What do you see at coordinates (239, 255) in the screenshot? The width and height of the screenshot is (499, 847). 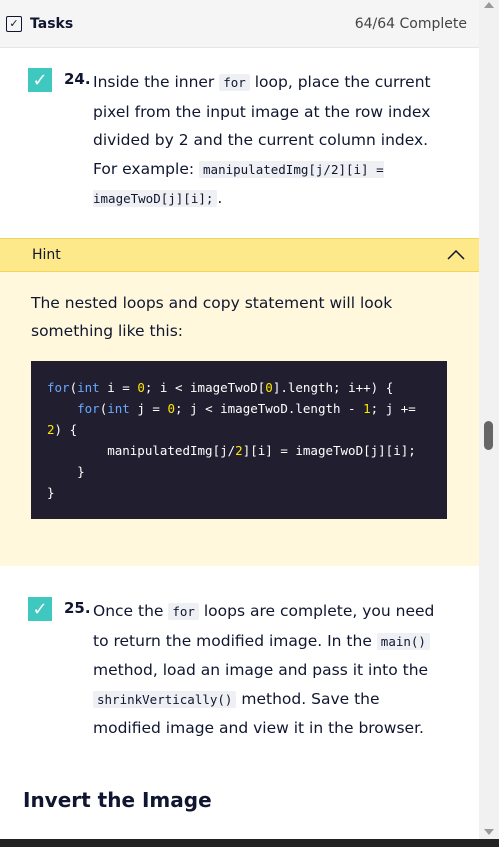 I see `hint-toggle: Hint` at bounding box center [239, 255].